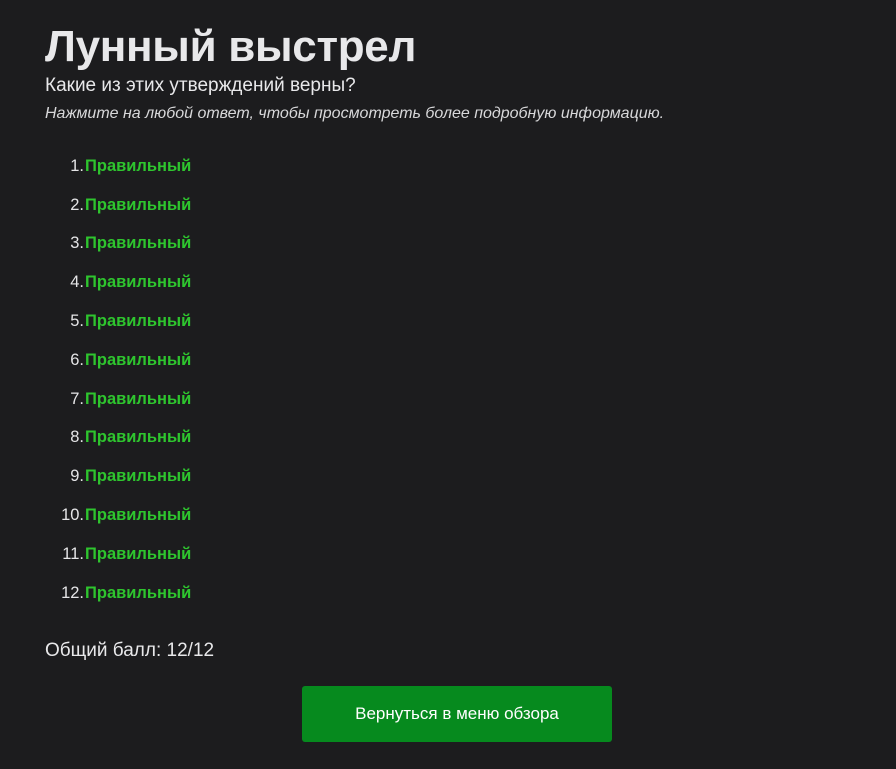 Image resolution: width=896 pixels, height=769 pixels. Describe the element at coordinates (470, 593) in the screenshot. I see `answer-item-12: 12. Правильный` at that location.